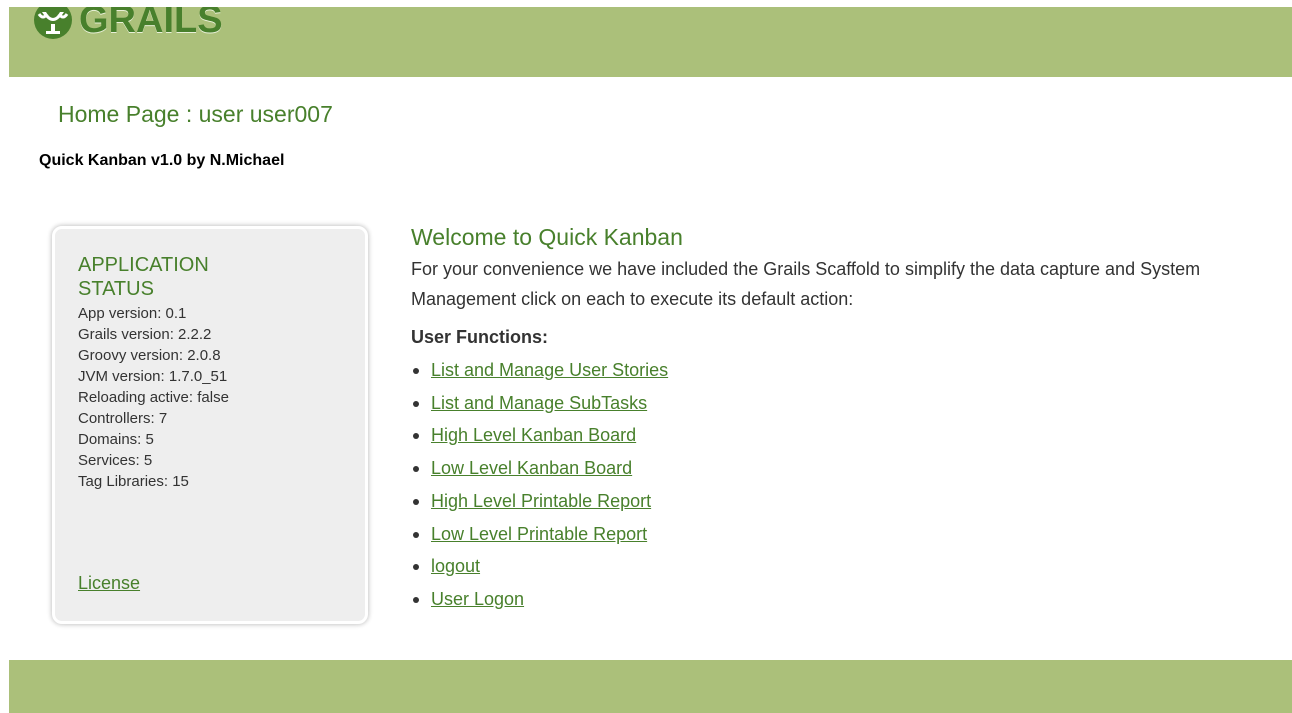 The image size is (1292, 713). What do you see at coordinates (477, 599) in the screenshot?
I see `link-user-logon: User Logon` at bounding box center [477, 599].